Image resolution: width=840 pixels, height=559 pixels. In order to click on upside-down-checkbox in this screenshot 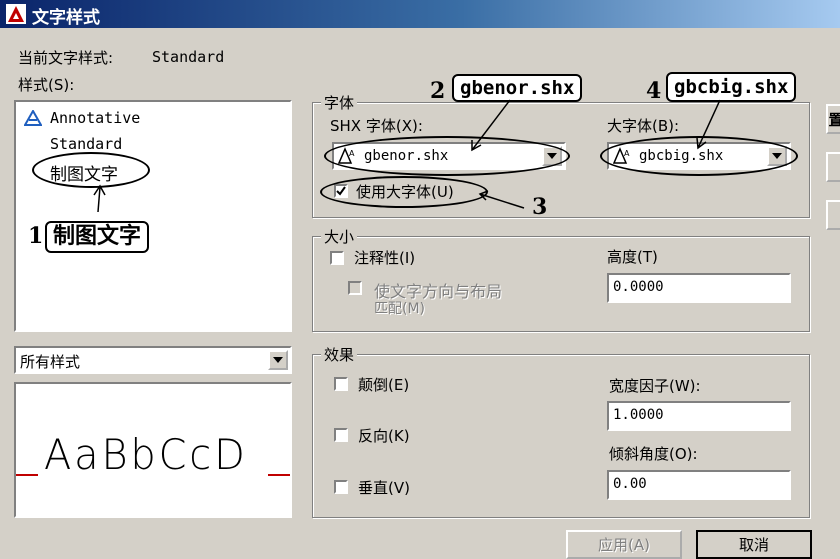, I will do `click(341, 384)`.